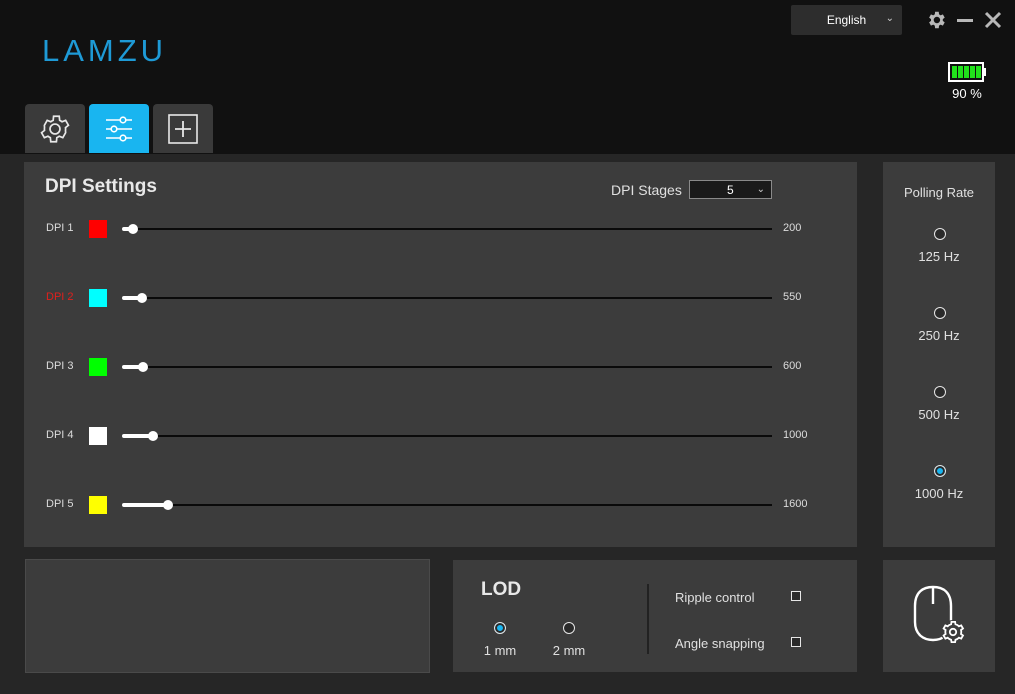 This screenshot has height=694, width=1015. What do you see at coordinates (60, 504) in the screenshot?
I see `dpi-stage-label: DPI 5` at bounding box center [60, 504].